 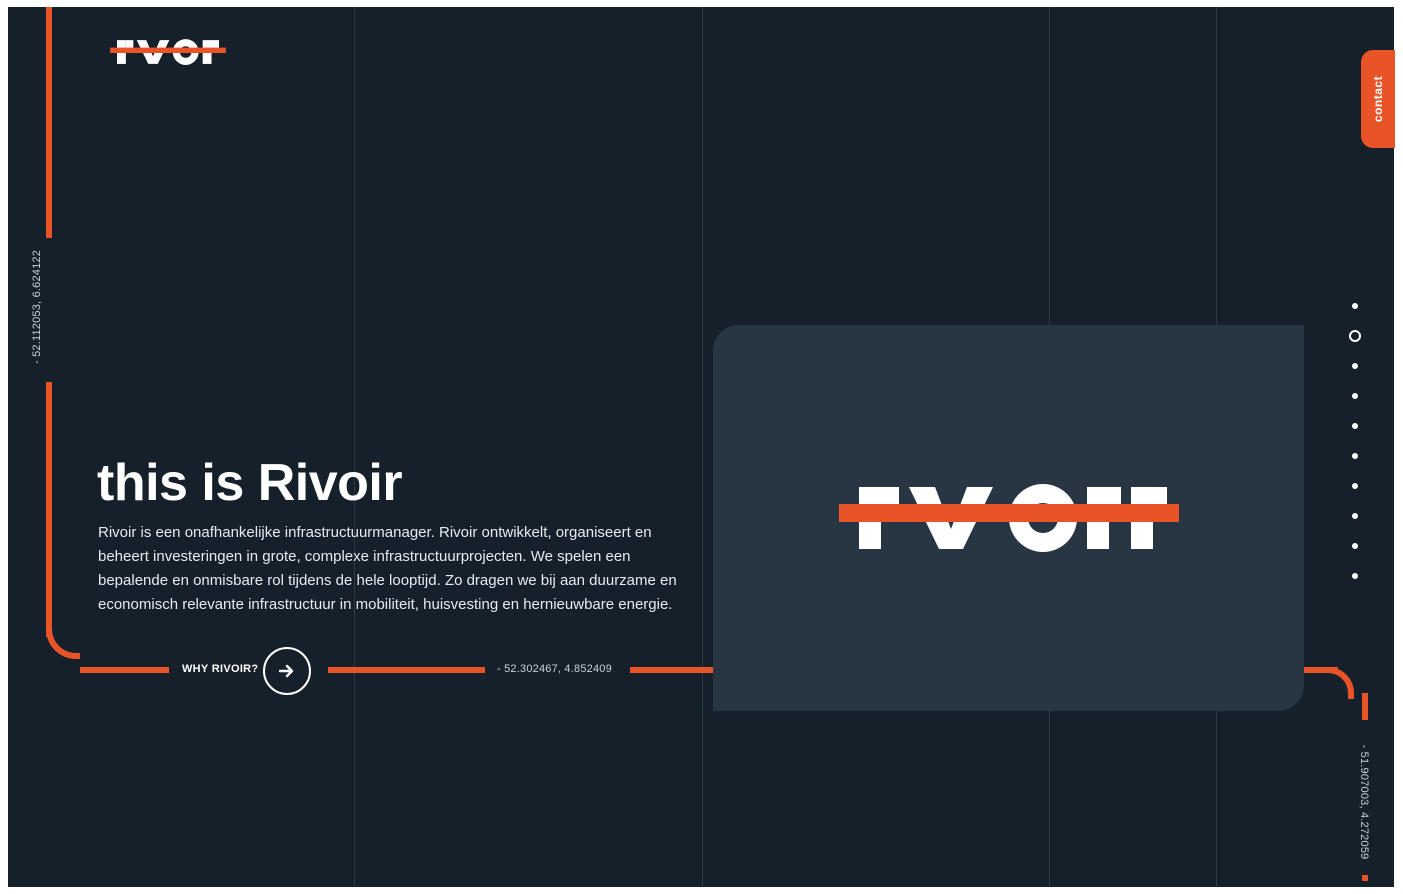 I want to click on header-logo, so click(x=168, y=51).